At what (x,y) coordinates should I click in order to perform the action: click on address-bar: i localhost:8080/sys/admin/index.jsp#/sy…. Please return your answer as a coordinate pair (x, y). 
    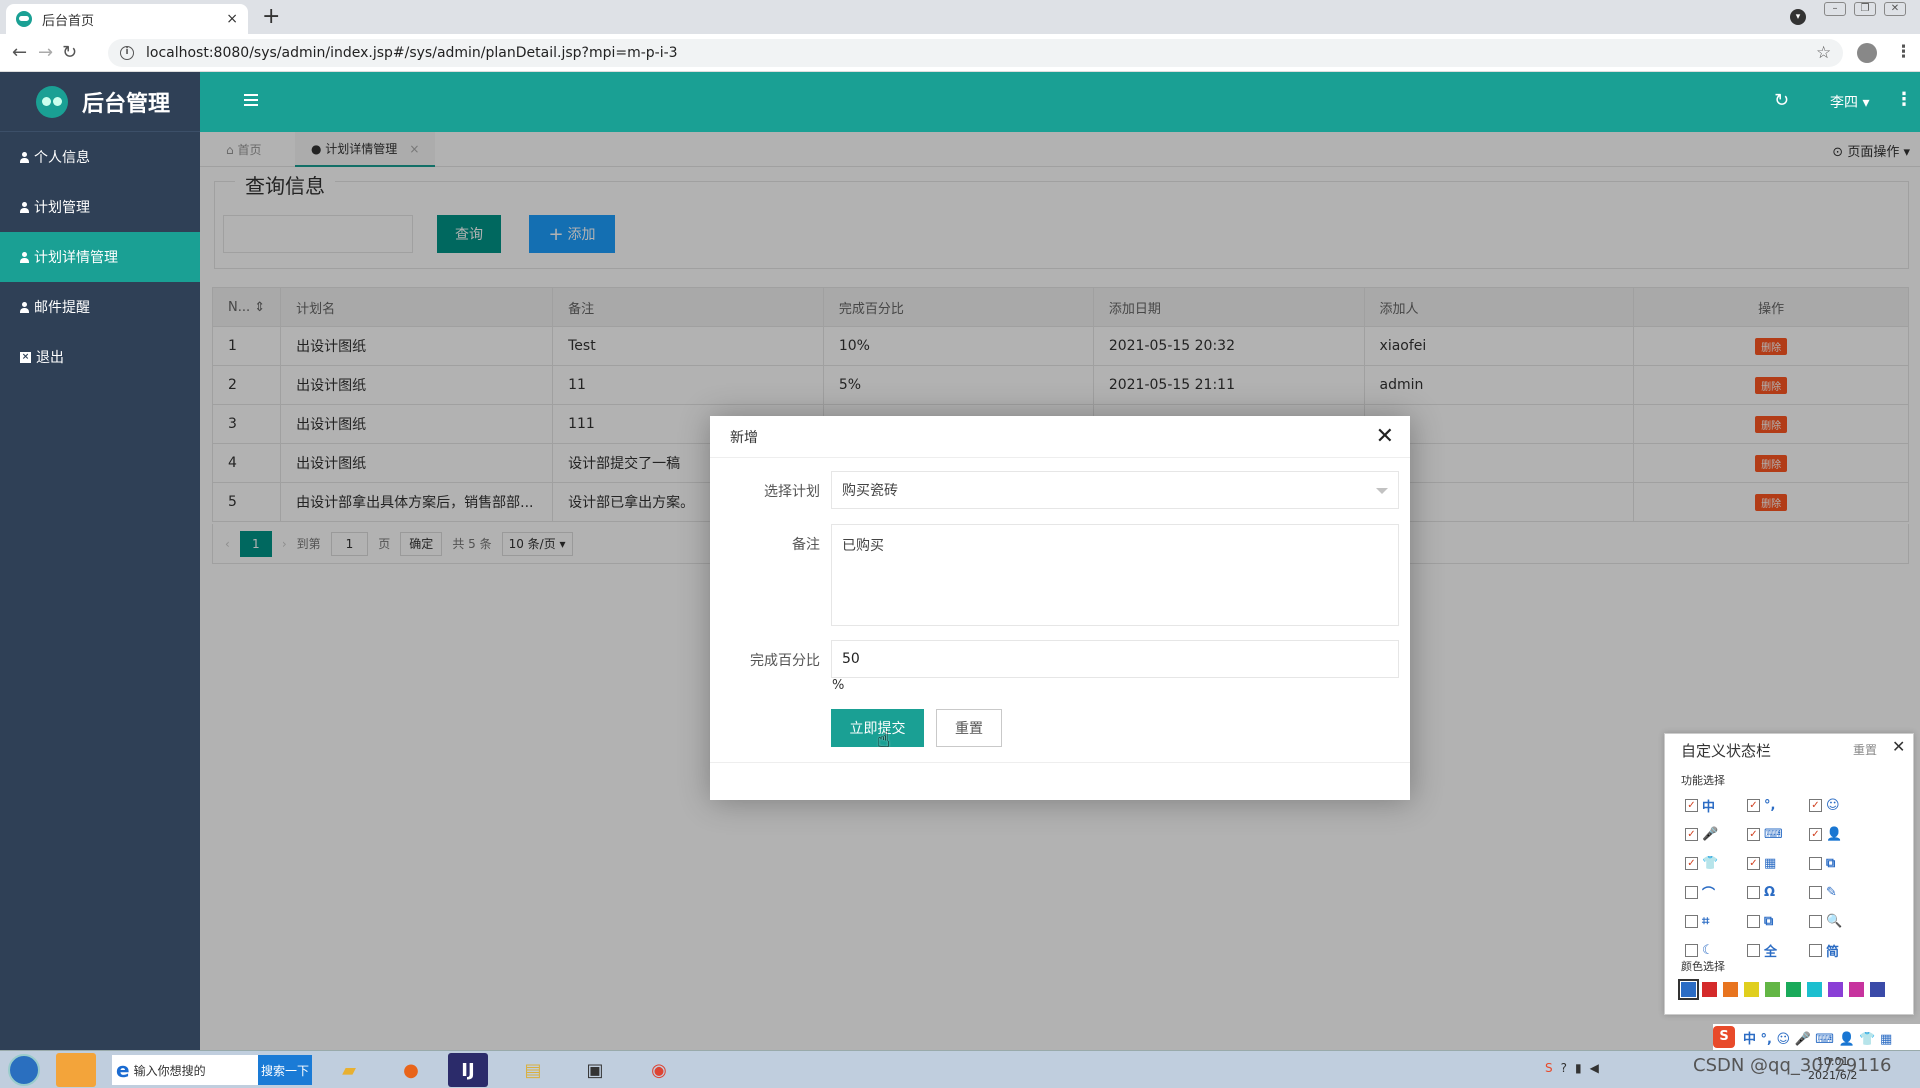
    Looking at the image, I should click on (975, 53).